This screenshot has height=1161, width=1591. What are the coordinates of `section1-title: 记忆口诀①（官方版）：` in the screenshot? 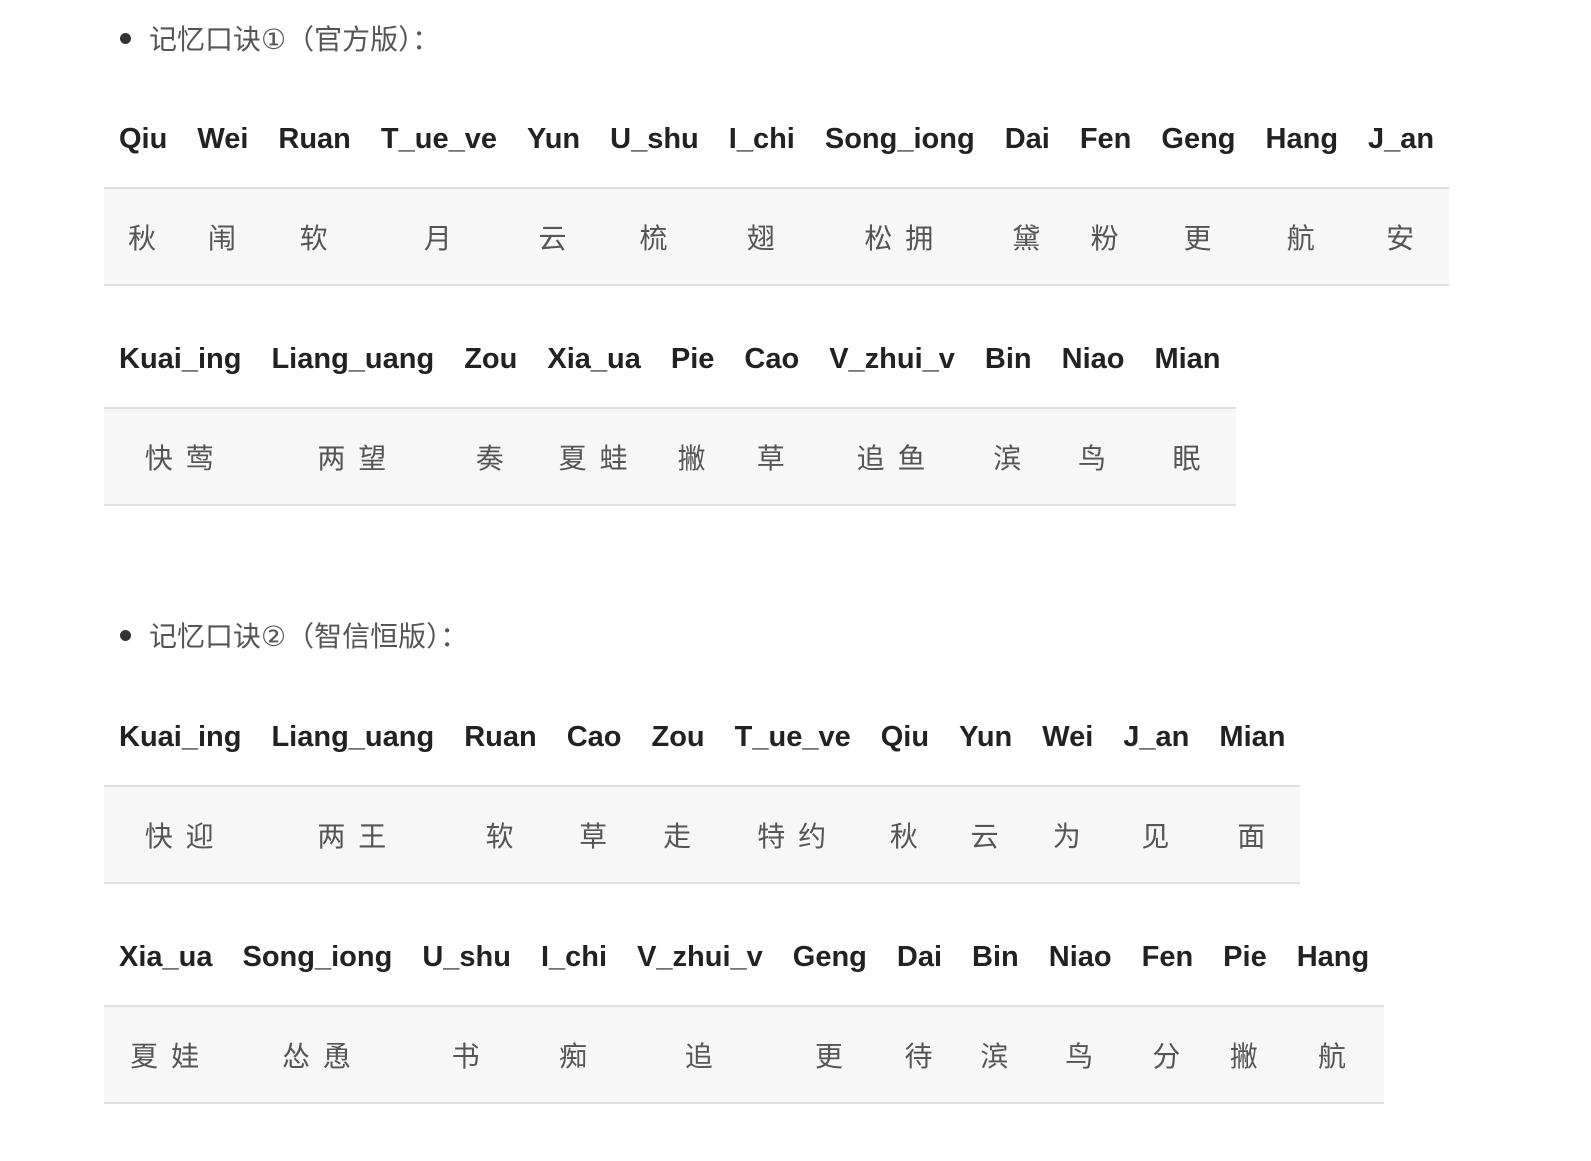 It's located at (295, 39).